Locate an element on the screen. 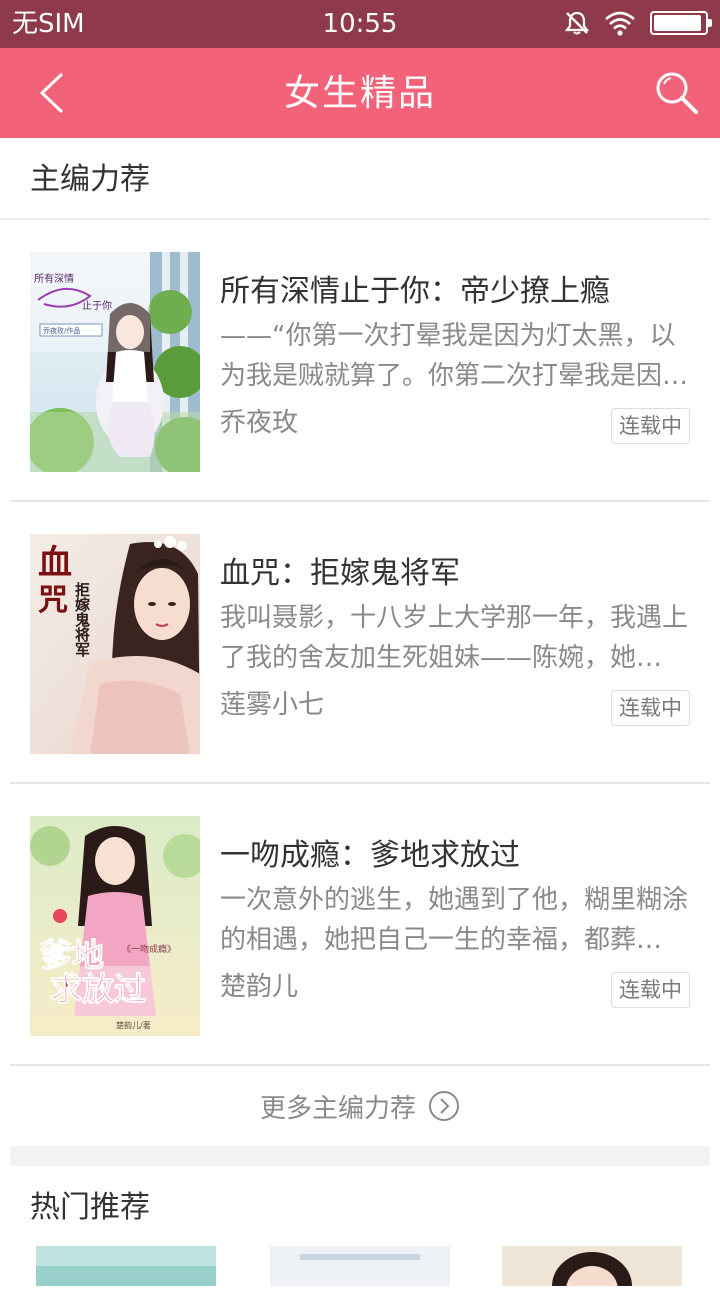 The image size is (720, 1306). cover-title-text: 求放过 is located at coordinates (98, 989).